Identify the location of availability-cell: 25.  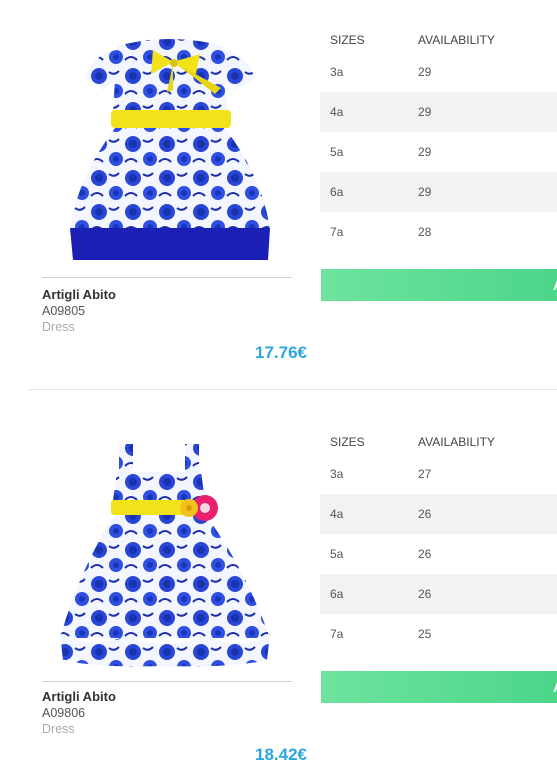
(425, 634).